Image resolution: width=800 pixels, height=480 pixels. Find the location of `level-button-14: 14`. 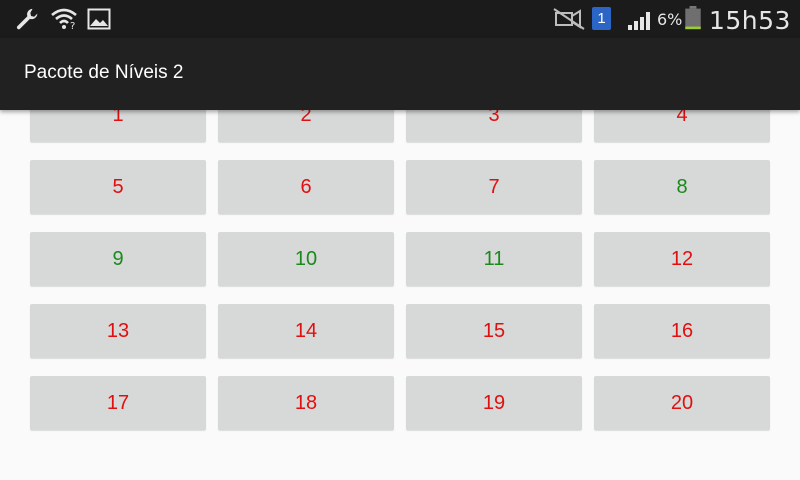

level-button-14: 14 is located at coordinates (306, 331).